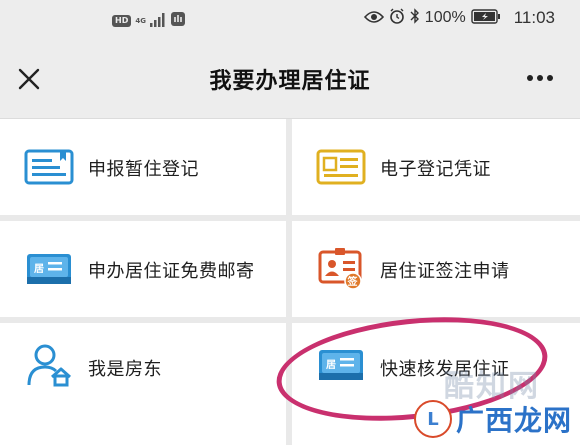 The width and height of the screenshot is (580, 445). I want to click on id-card-icon, so click(49, 167).